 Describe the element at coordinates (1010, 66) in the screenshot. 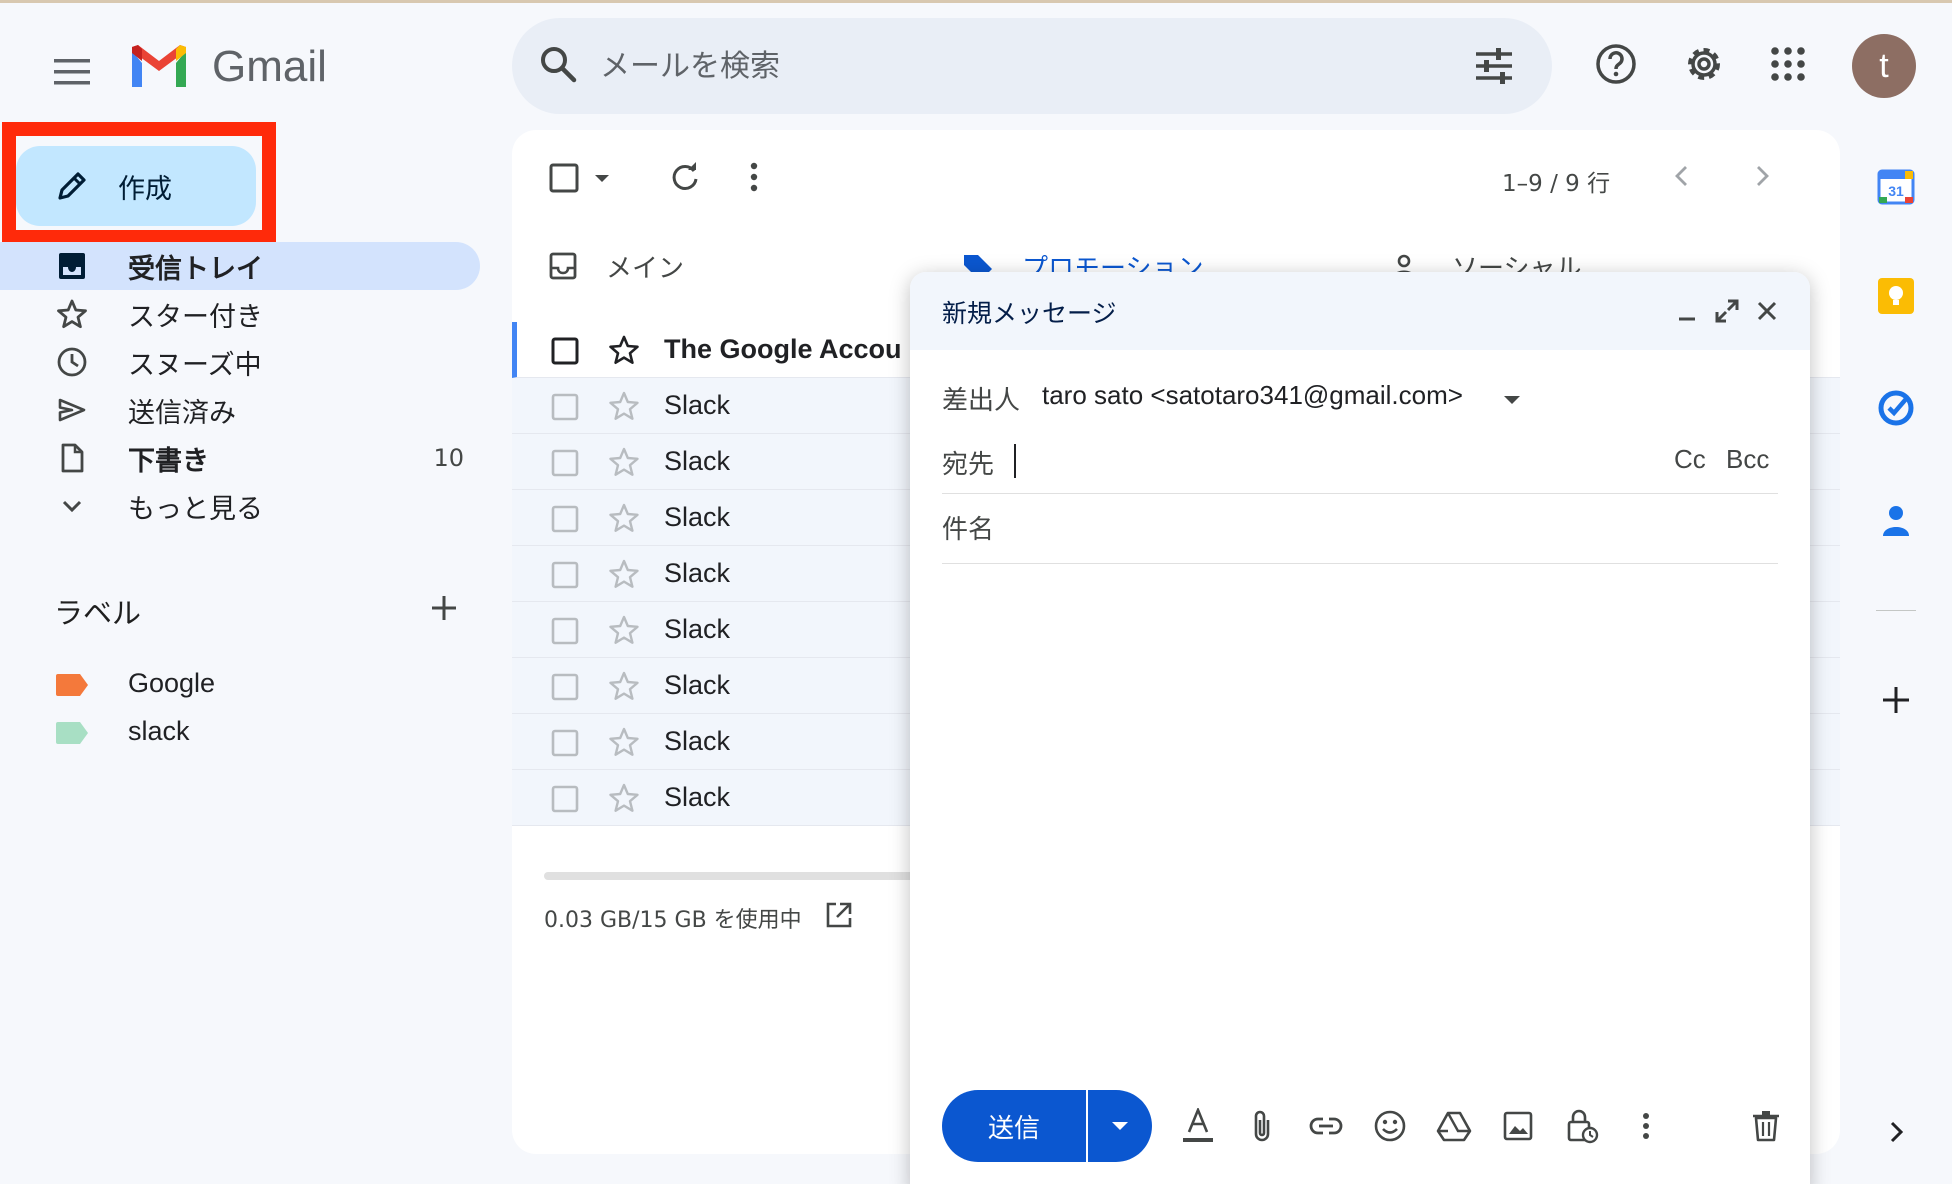

I see `search-input` at that location.